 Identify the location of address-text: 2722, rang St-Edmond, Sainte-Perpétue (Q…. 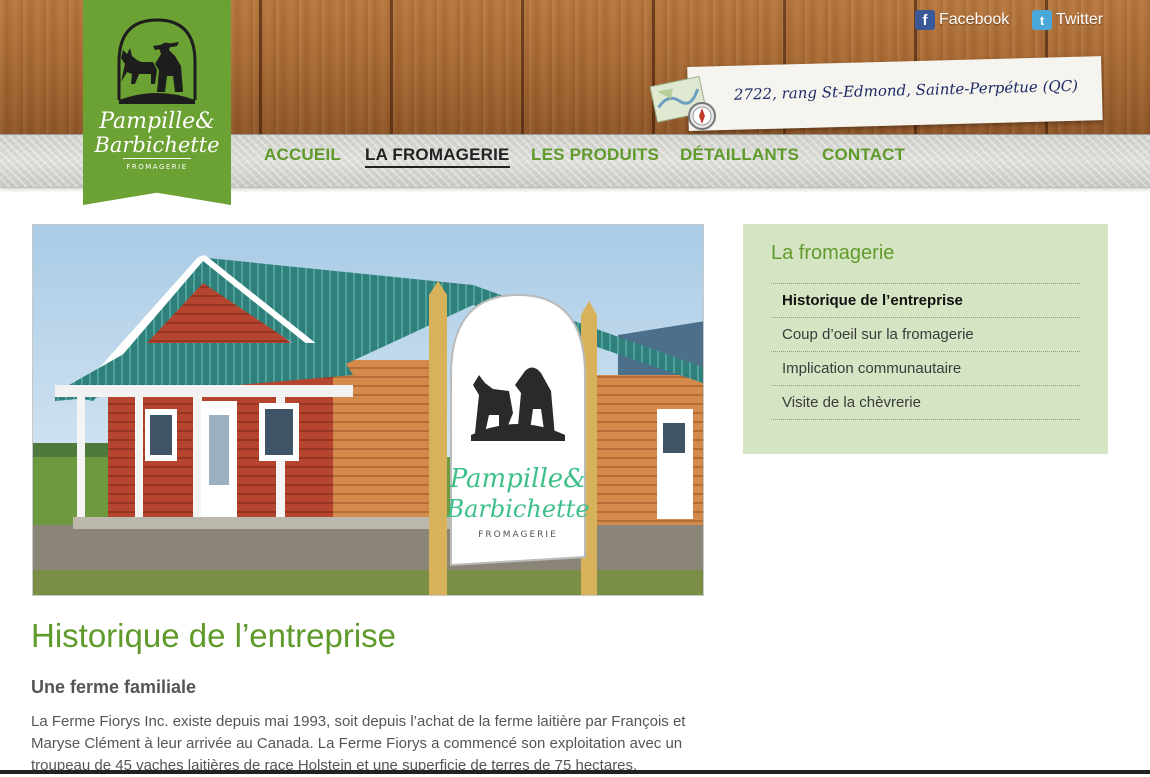
(906, 90).